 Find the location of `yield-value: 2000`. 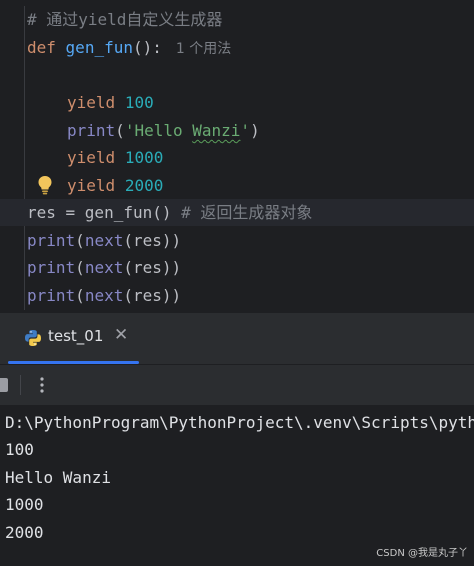

yield-value: 2000 is located at coordinates (144, 185).